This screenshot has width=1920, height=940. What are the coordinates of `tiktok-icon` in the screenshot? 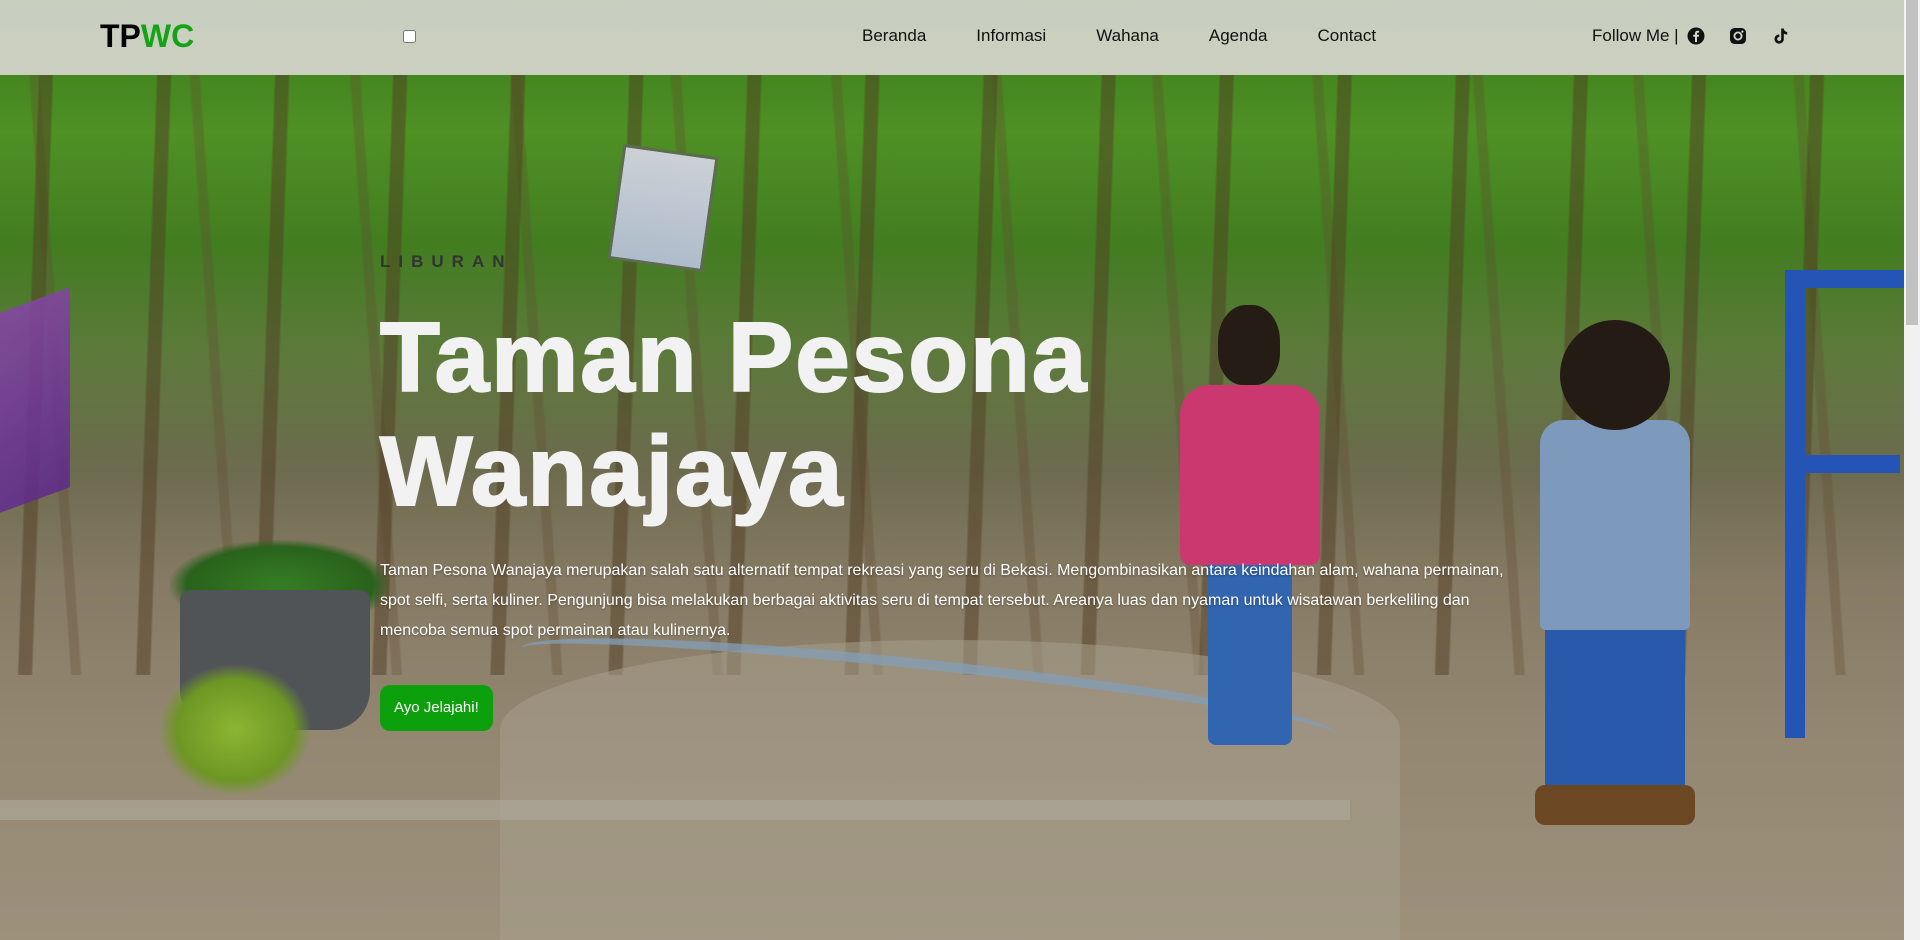 It's located at (1780, 36).